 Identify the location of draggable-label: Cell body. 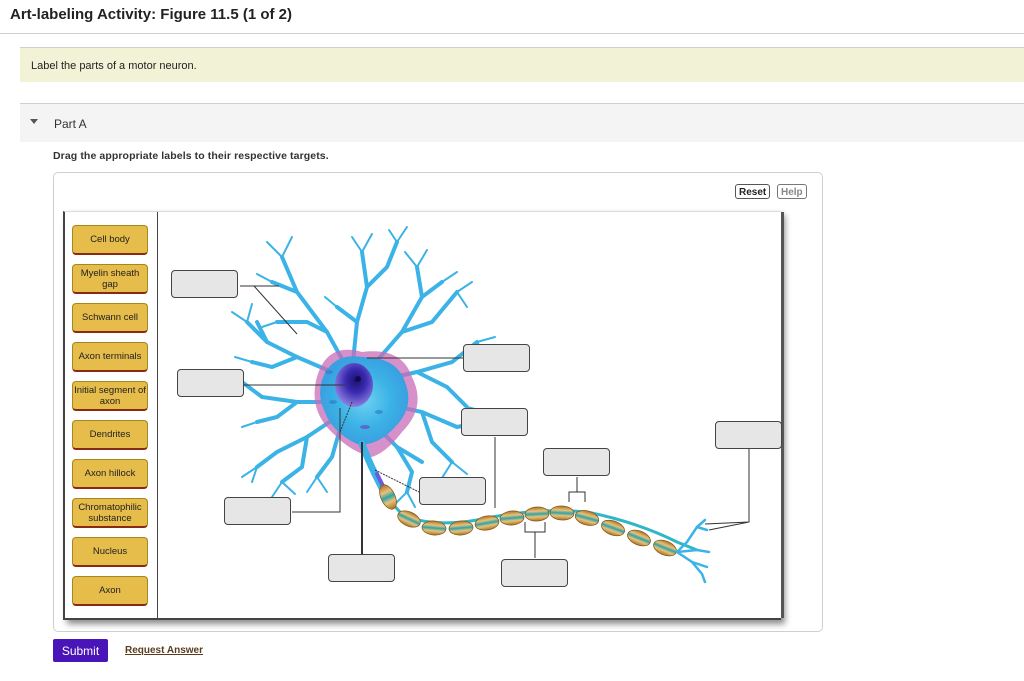
(110, 240).